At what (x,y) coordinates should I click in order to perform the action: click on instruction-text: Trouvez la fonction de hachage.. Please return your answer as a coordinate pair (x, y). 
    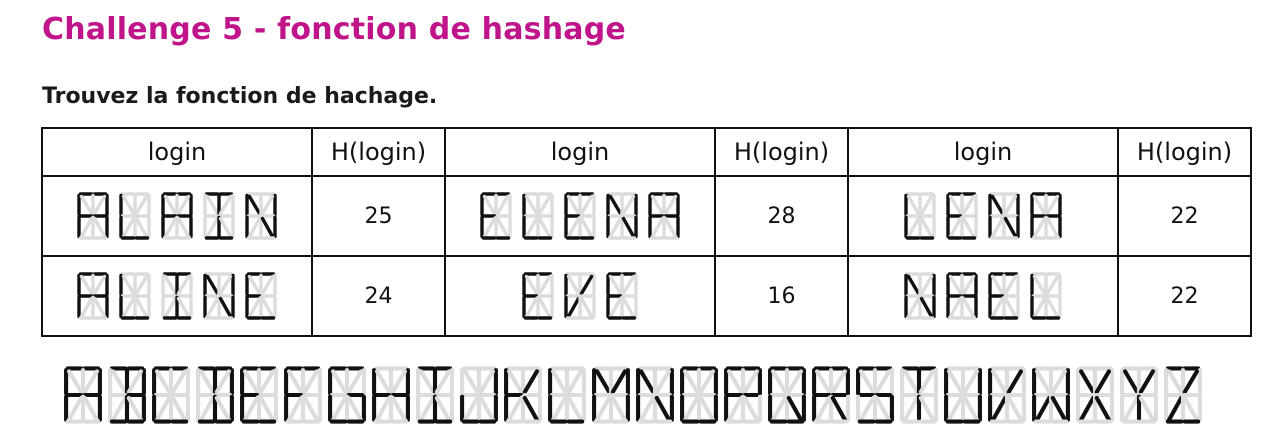
    Looking at the image, I should click on (240, 96).